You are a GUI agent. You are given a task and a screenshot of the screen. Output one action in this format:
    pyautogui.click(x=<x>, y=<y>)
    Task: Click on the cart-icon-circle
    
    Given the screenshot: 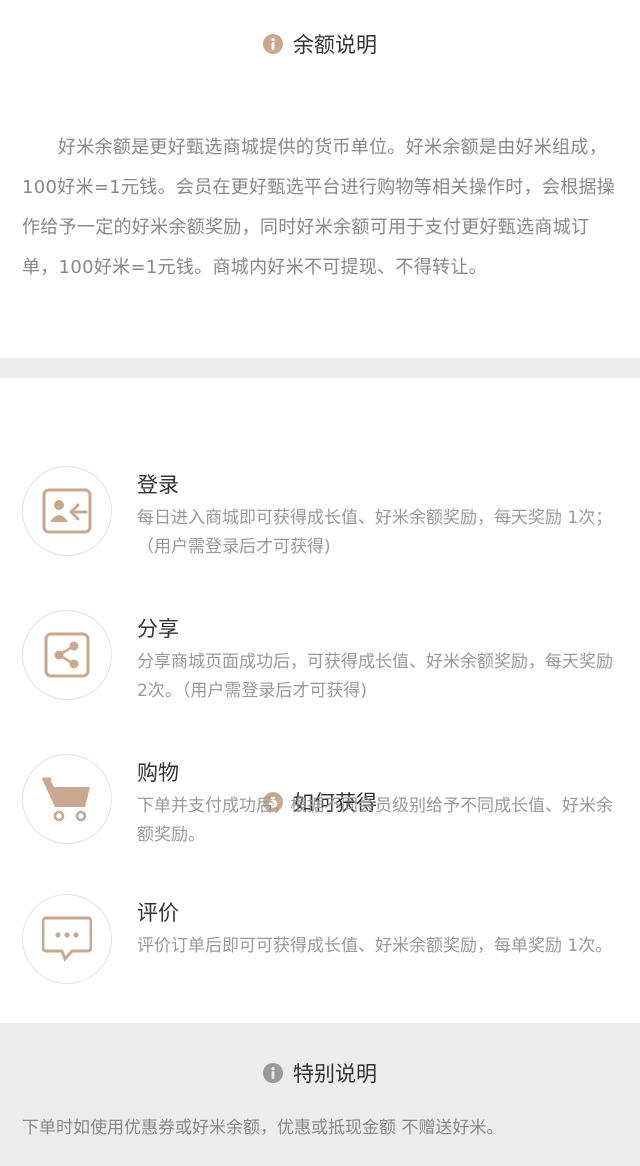 What is the action you would take?
    pyautogui.click(x=67, y=799)
    